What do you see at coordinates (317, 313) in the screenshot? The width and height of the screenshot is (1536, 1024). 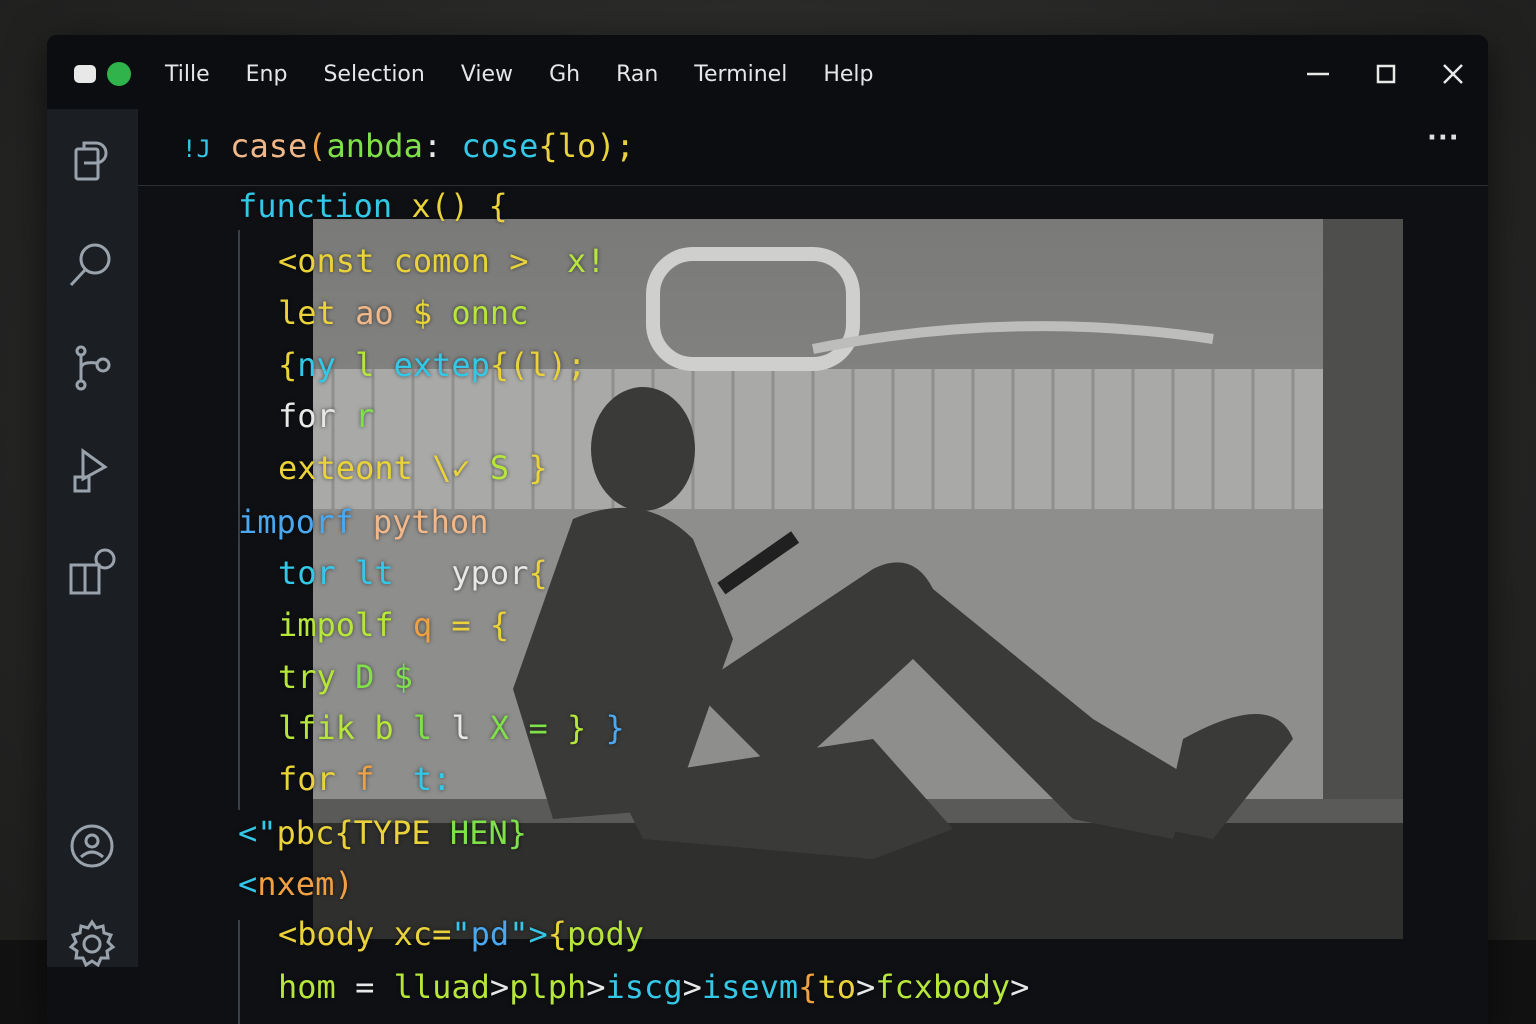 I see `code-token: let` at bounding box center [317, 313].